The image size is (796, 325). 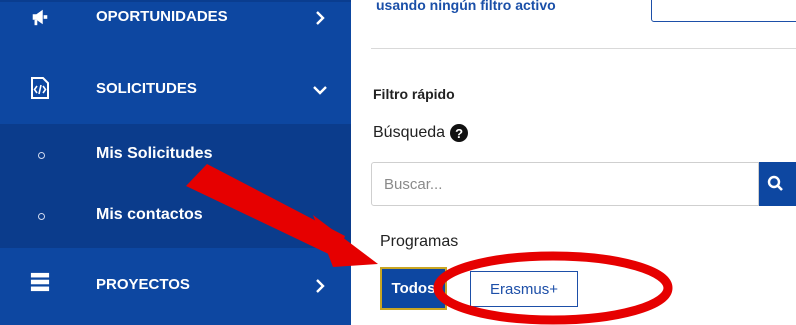 I want to click on sidebar-item-mis-solicitudes: Mis Solicitudes, so click(x=175, y=155).